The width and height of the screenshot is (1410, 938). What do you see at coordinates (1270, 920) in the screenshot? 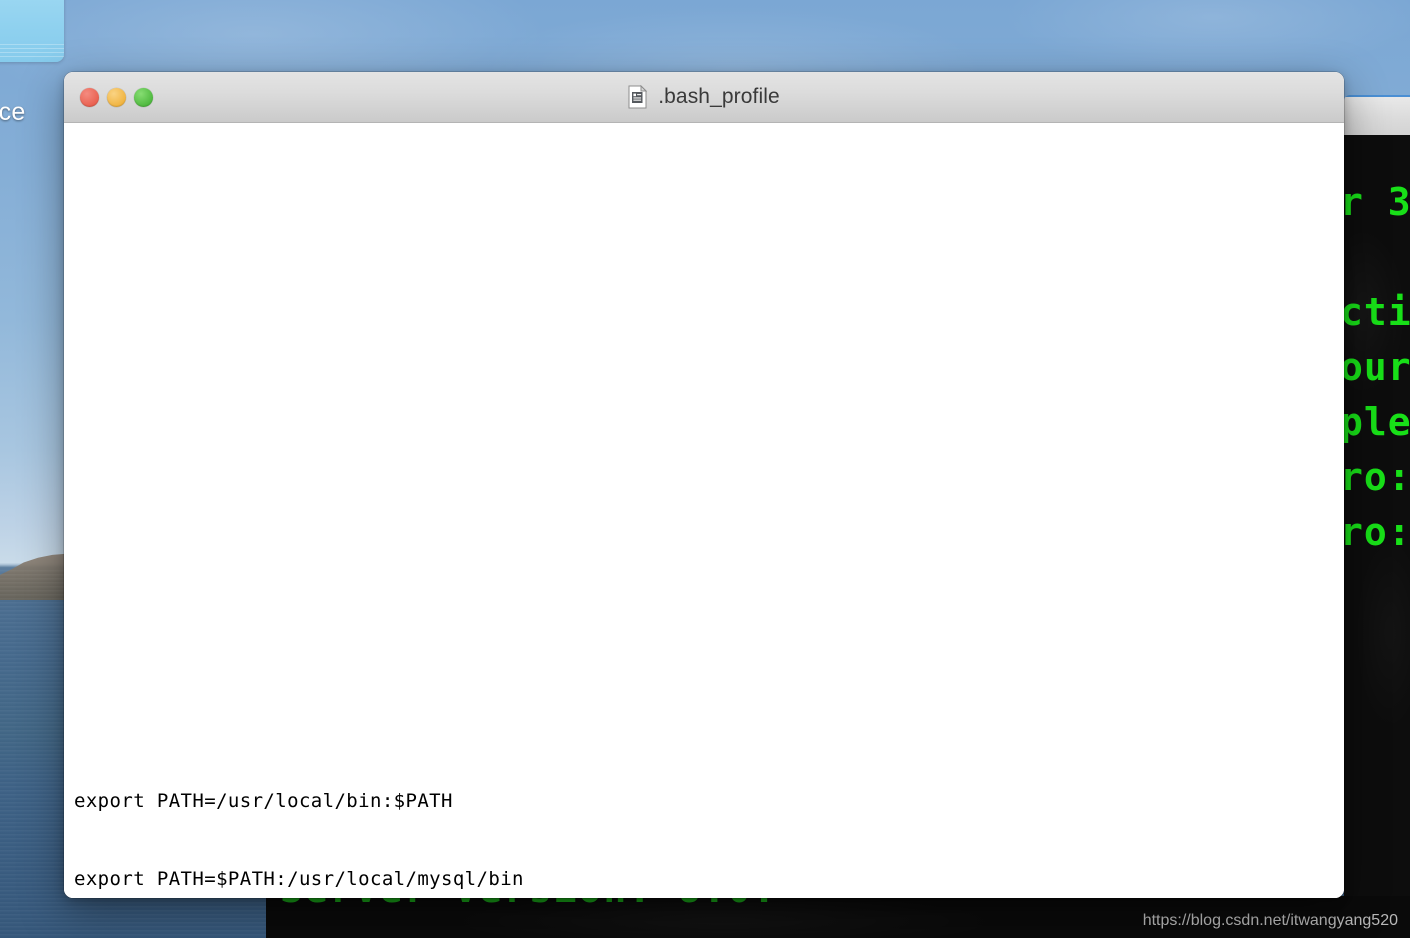
I see `csdn-watermark: https://blog.csdn.net/itwangyang520` at bounding box center [1270, 920].